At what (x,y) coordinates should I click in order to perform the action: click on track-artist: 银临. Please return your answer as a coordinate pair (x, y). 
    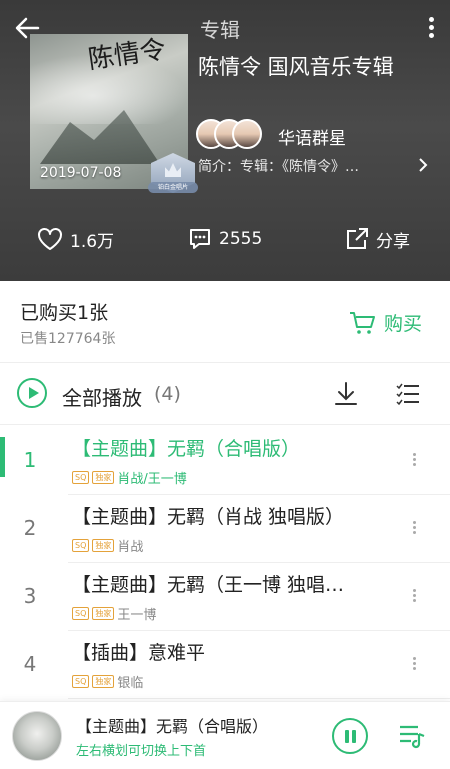
    Looking at the image, I should click on (130, 683).